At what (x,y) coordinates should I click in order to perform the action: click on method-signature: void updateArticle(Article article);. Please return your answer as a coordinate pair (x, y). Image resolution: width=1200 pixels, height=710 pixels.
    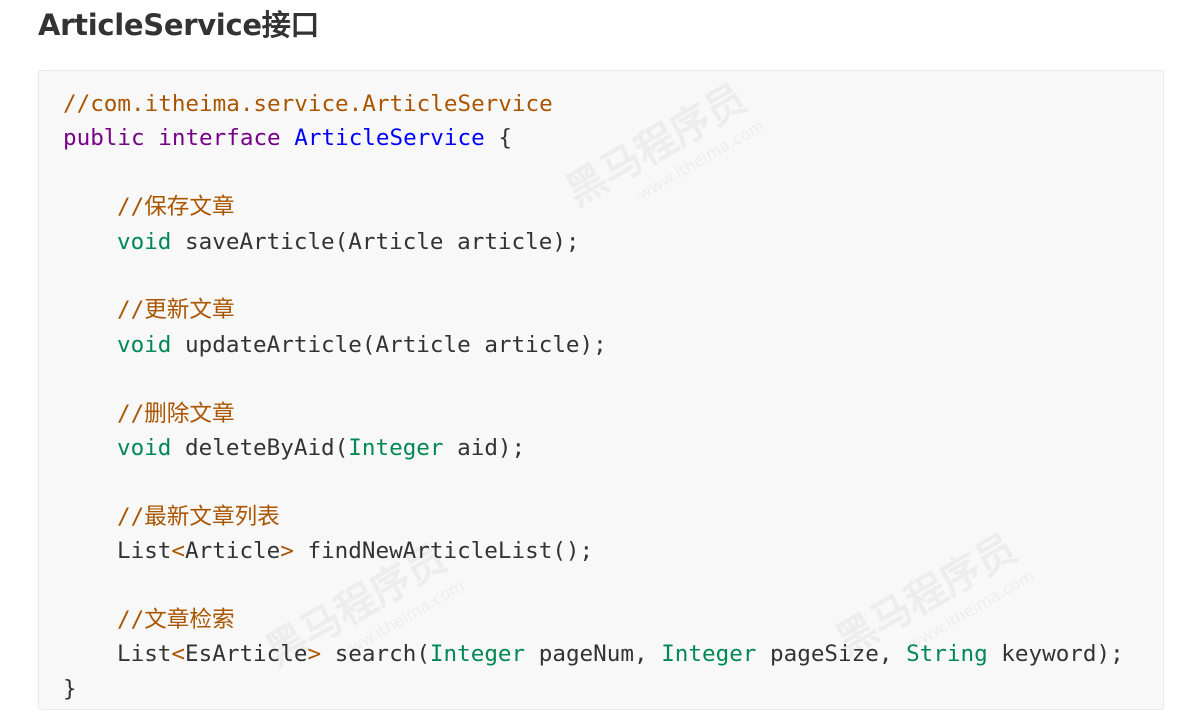
    Looking at the image, I should click on (593, 345).